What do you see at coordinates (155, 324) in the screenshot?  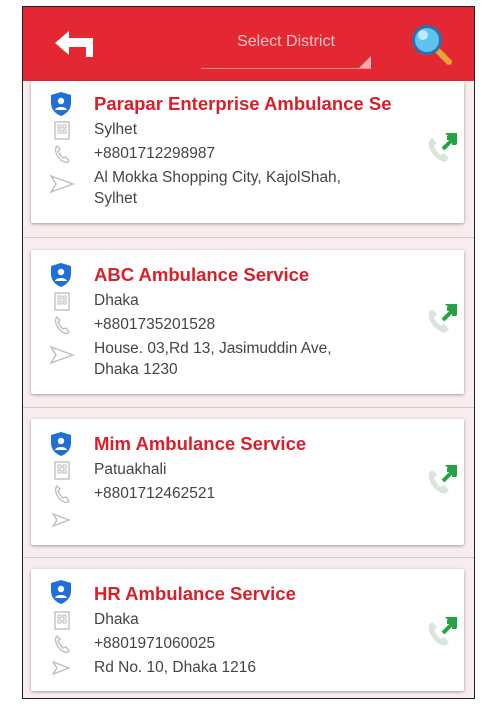 I see `phone-text: +8801735201528` at bounding box center [155, 324].